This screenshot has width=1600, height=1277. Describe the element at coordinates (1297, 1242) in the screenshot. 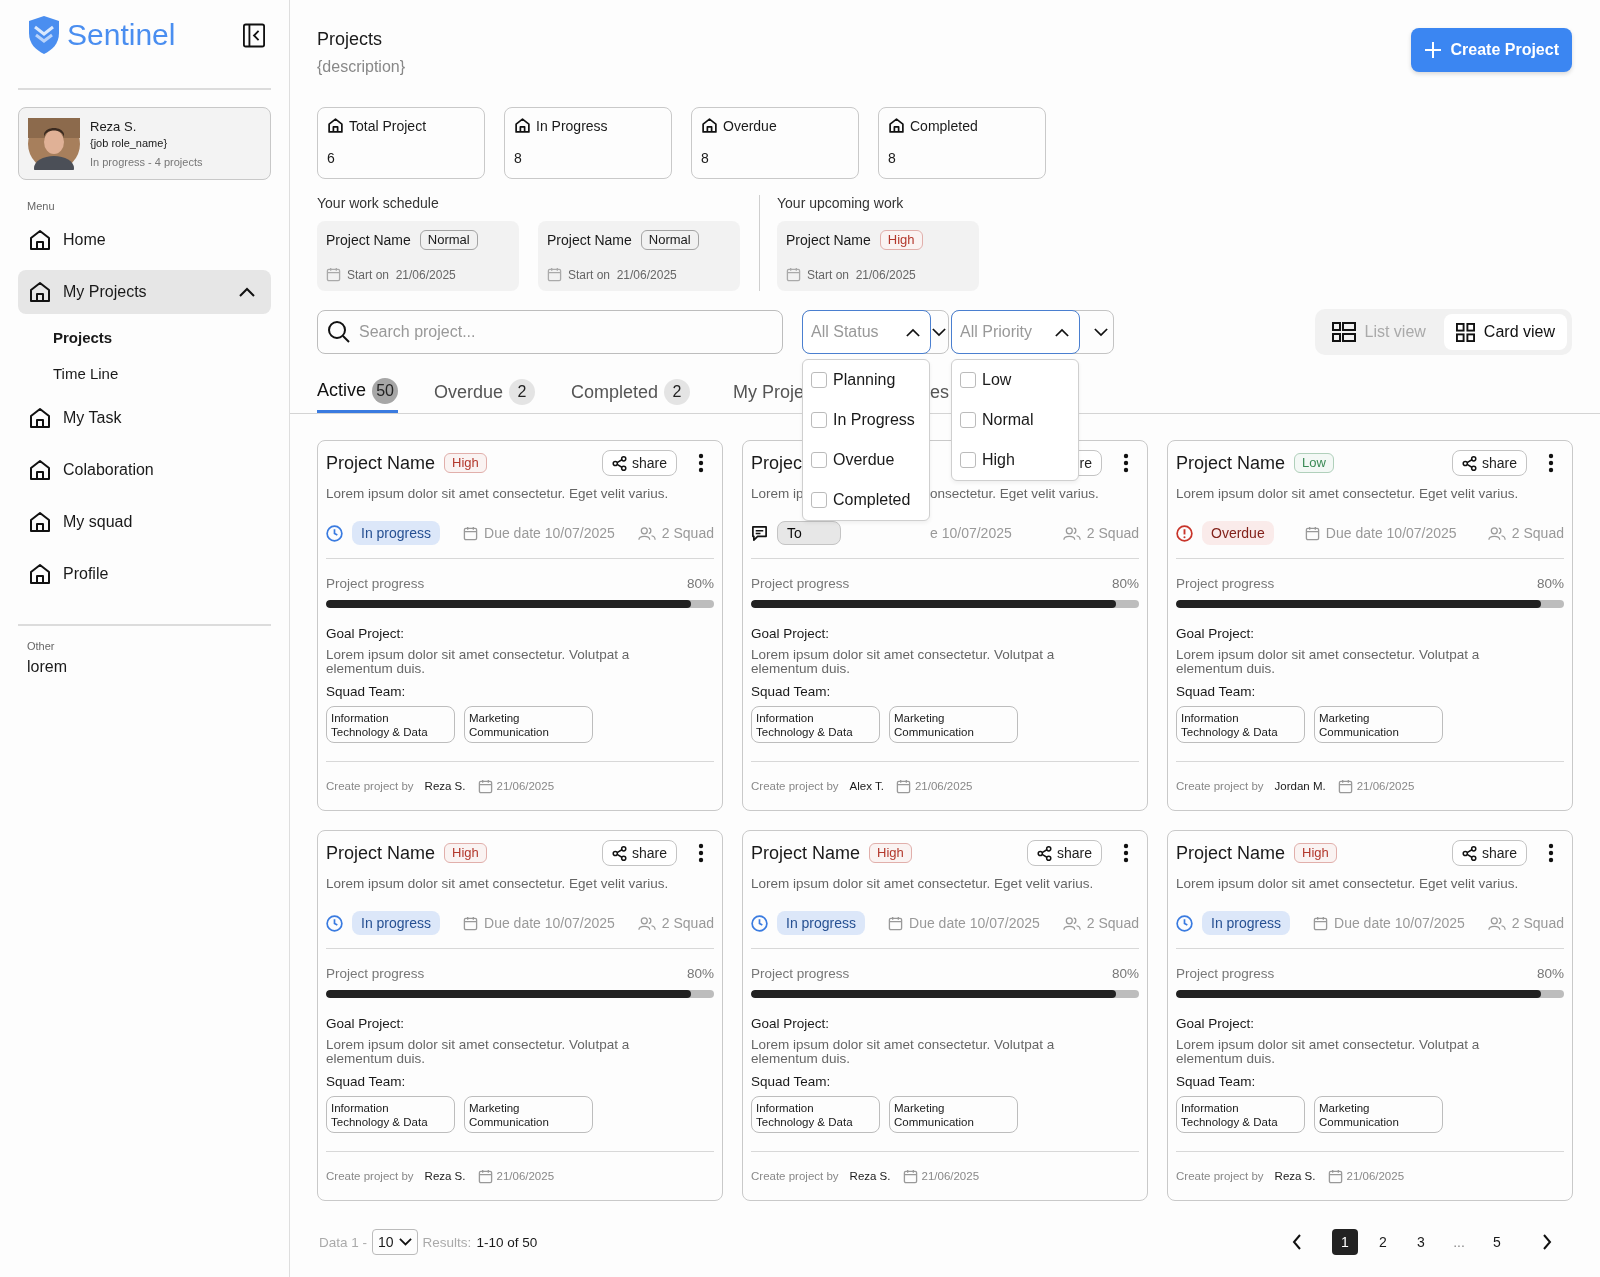

I see `previous-icon` at that location.